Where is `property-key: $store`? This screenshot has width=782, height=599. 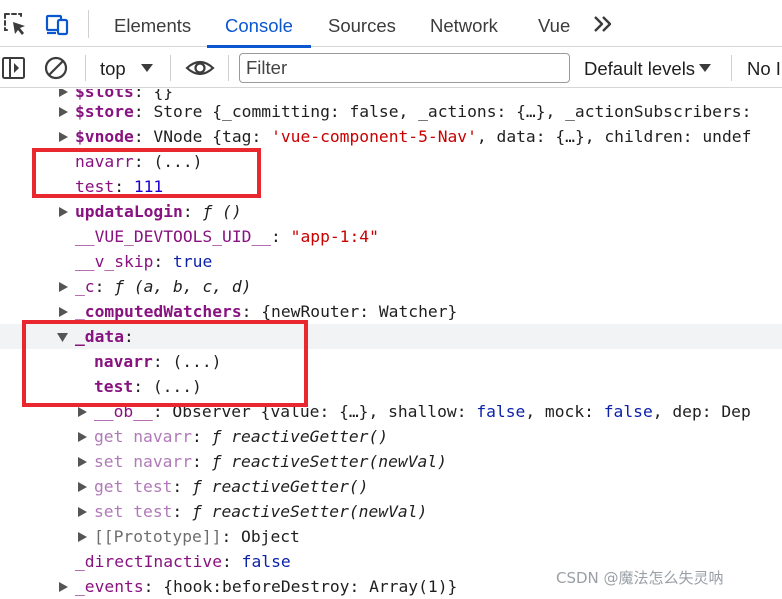
property-key: $store is located at coordinates (104, 111).